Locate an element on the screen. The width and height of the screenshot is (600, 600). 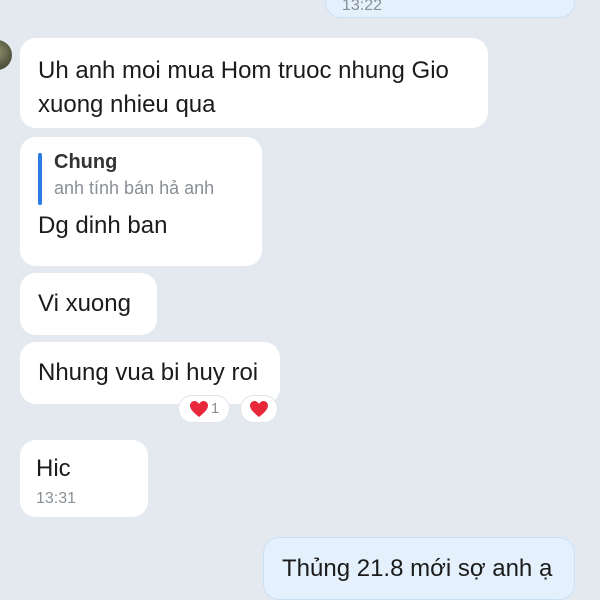
reaction-count: 1 is located at coordinates (215, 408).